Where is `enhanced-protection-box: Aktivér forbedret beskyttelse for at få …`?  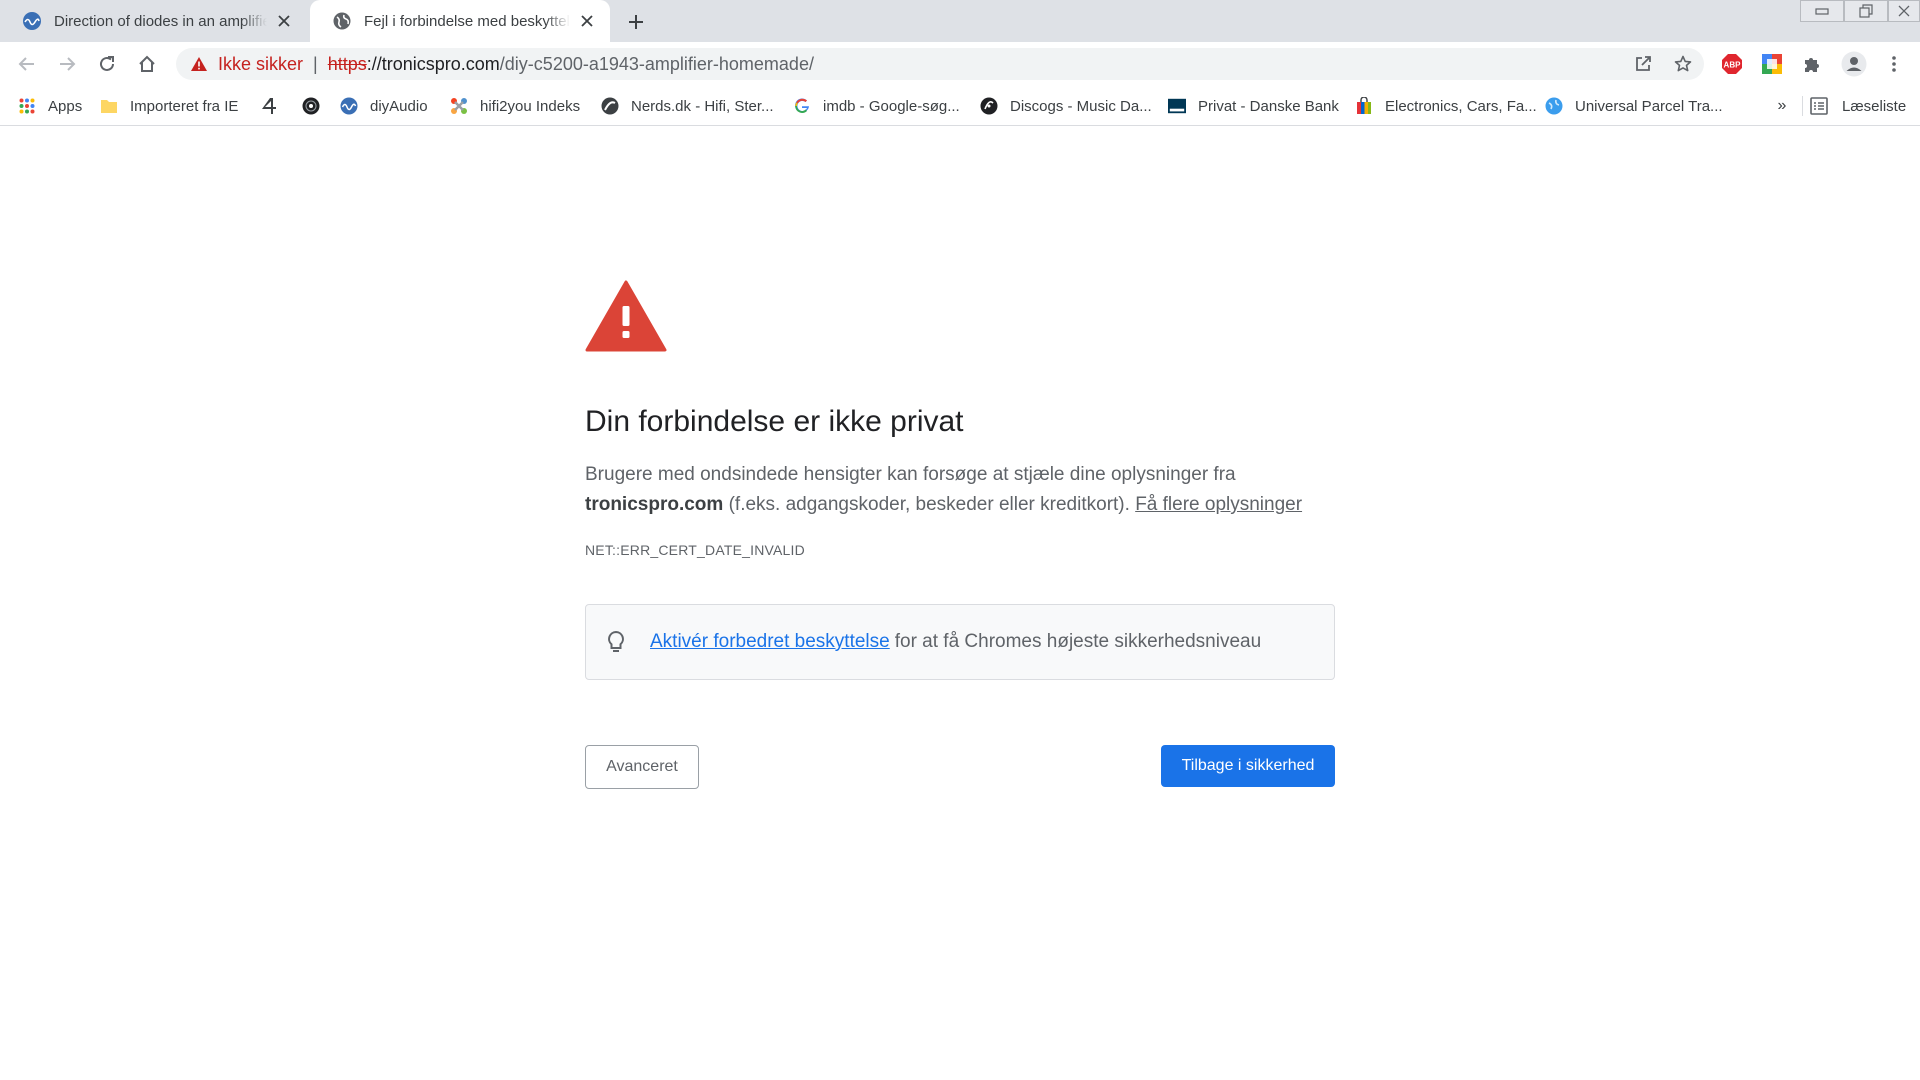
enhanced-protection-box: Aktivér forbedret beskyttelse for at få … is located at coordinates (960, 642).